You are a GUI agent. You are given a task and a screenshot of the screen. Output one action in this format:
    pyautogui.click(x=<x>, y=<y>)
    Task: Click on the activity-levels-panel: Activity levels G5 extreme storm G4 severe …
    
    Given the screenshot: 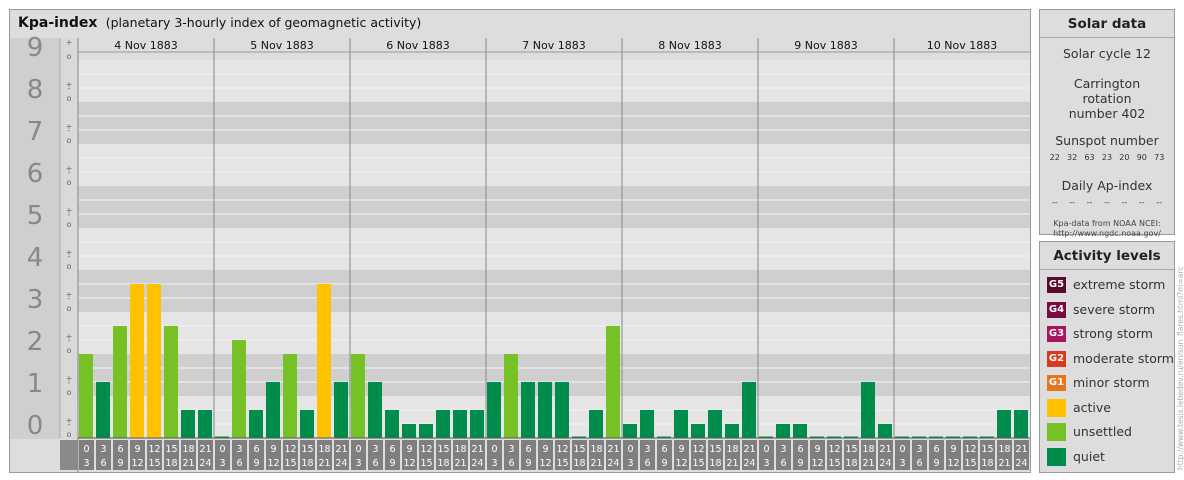 What is the action you would take?
    pyautogui.click(x=1107, y=357)
    